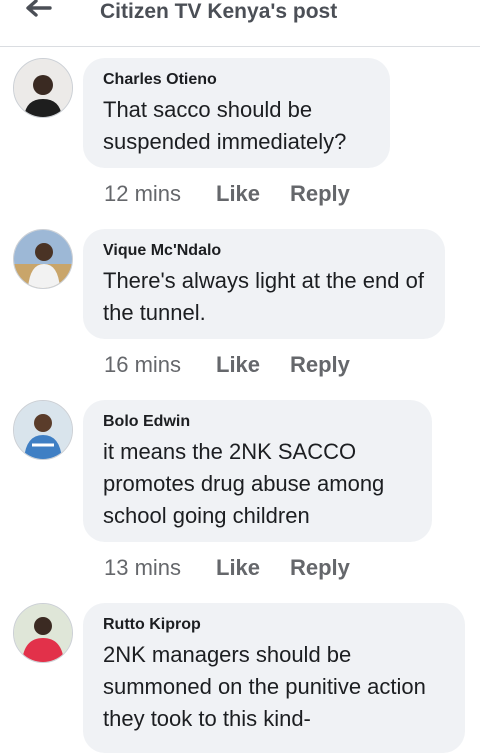  What do you see at coordinates (236, 80) in the screenshot?
I see `comment-author: Charles Otieno` at bounding box center [236, 80].